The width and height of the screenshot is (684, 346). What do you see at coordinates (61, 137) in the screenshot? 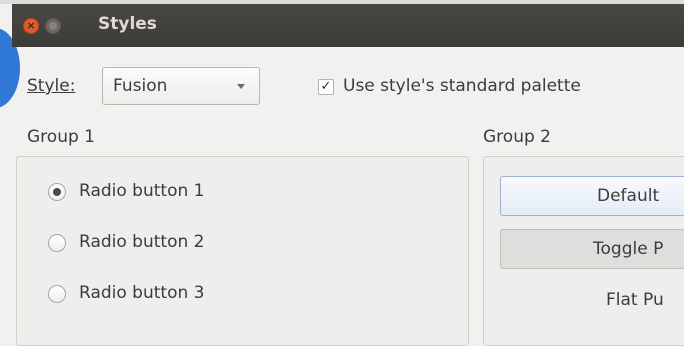
I see `group1-title: Group 1` at bounding box center [61, 137].